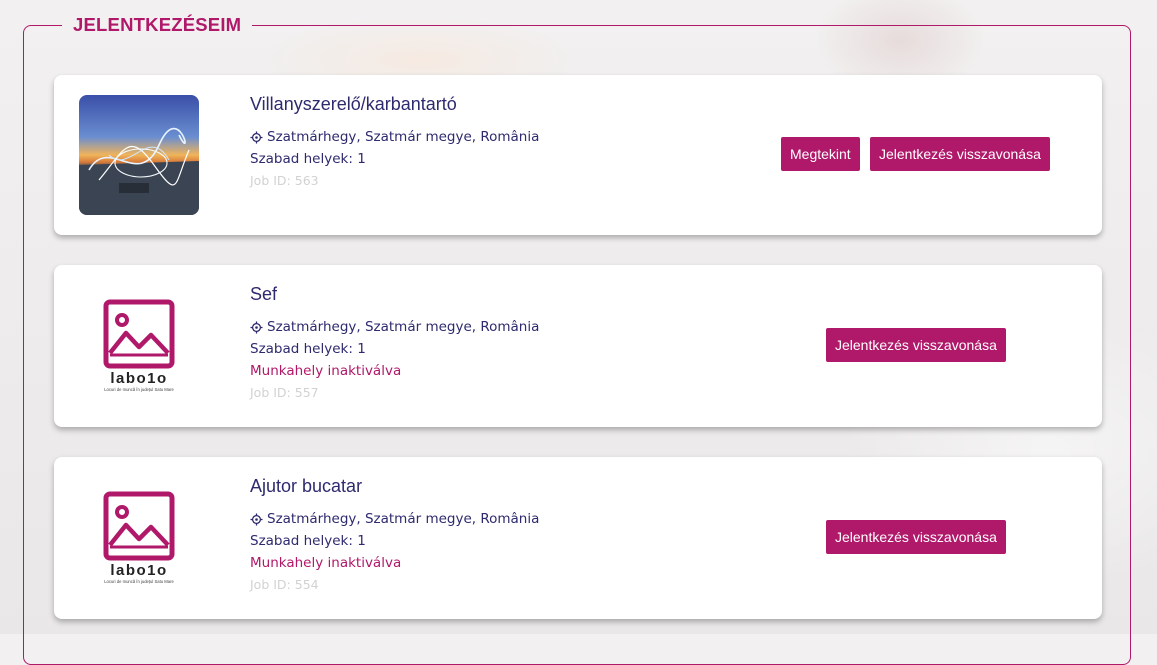  Describe the element at coordinates (394, 294) in the screenshot. I see `job-title: Sef` at that location.